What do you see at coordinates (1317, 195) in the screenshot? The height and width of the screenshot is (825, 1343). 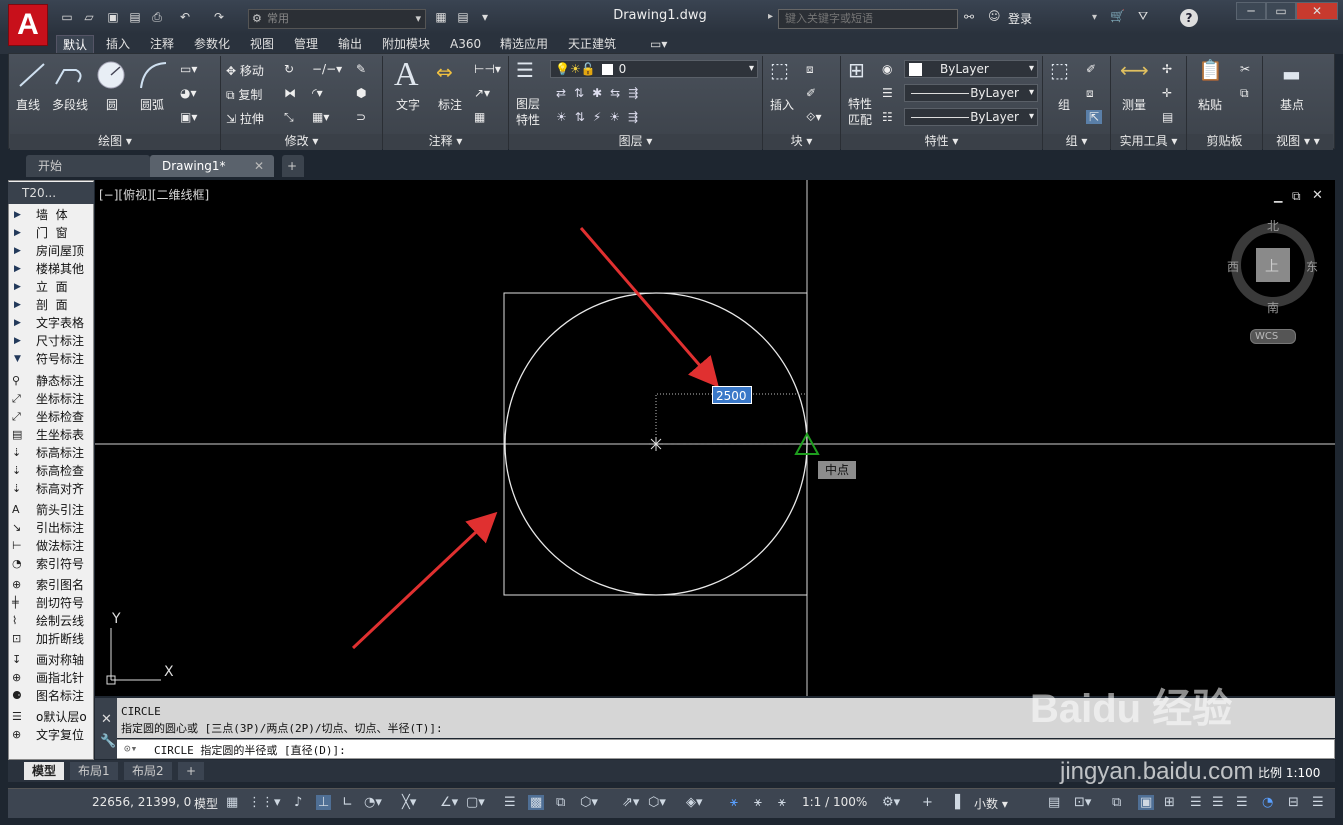 I see `viewport-close-icon: ✕` at bounding box center [1317, 195].